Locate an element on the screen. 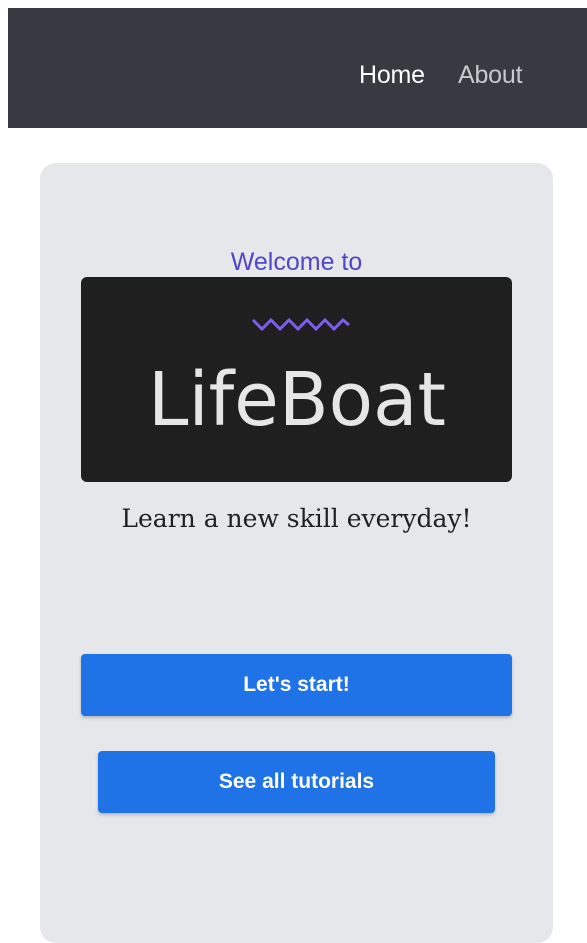 This screenshot has height=943, width=587. lifeboat-logo-graphic: LifeBoat is located at coordinates (297, 380).